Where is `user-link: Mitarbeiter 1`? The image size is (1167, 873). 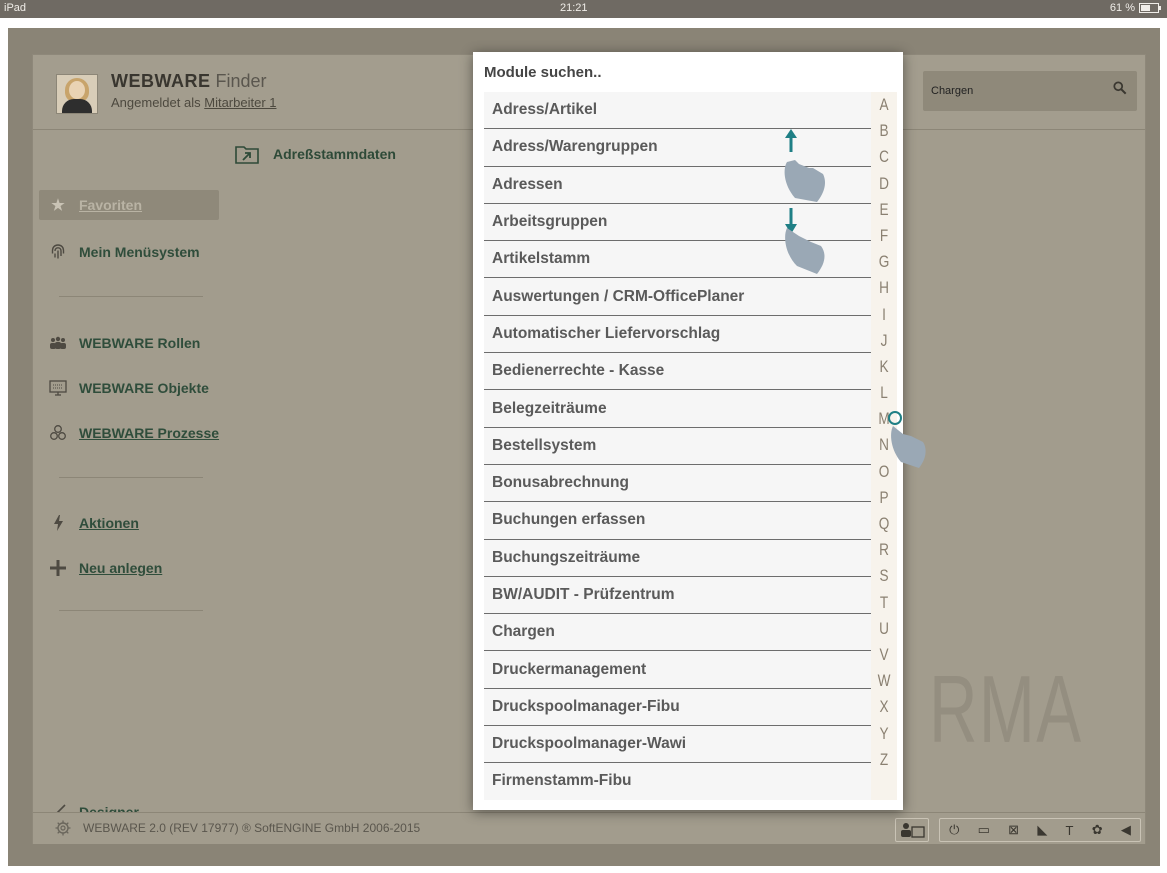 user-link: Mitarbeiter 1 is located at coordinates (240, 102).